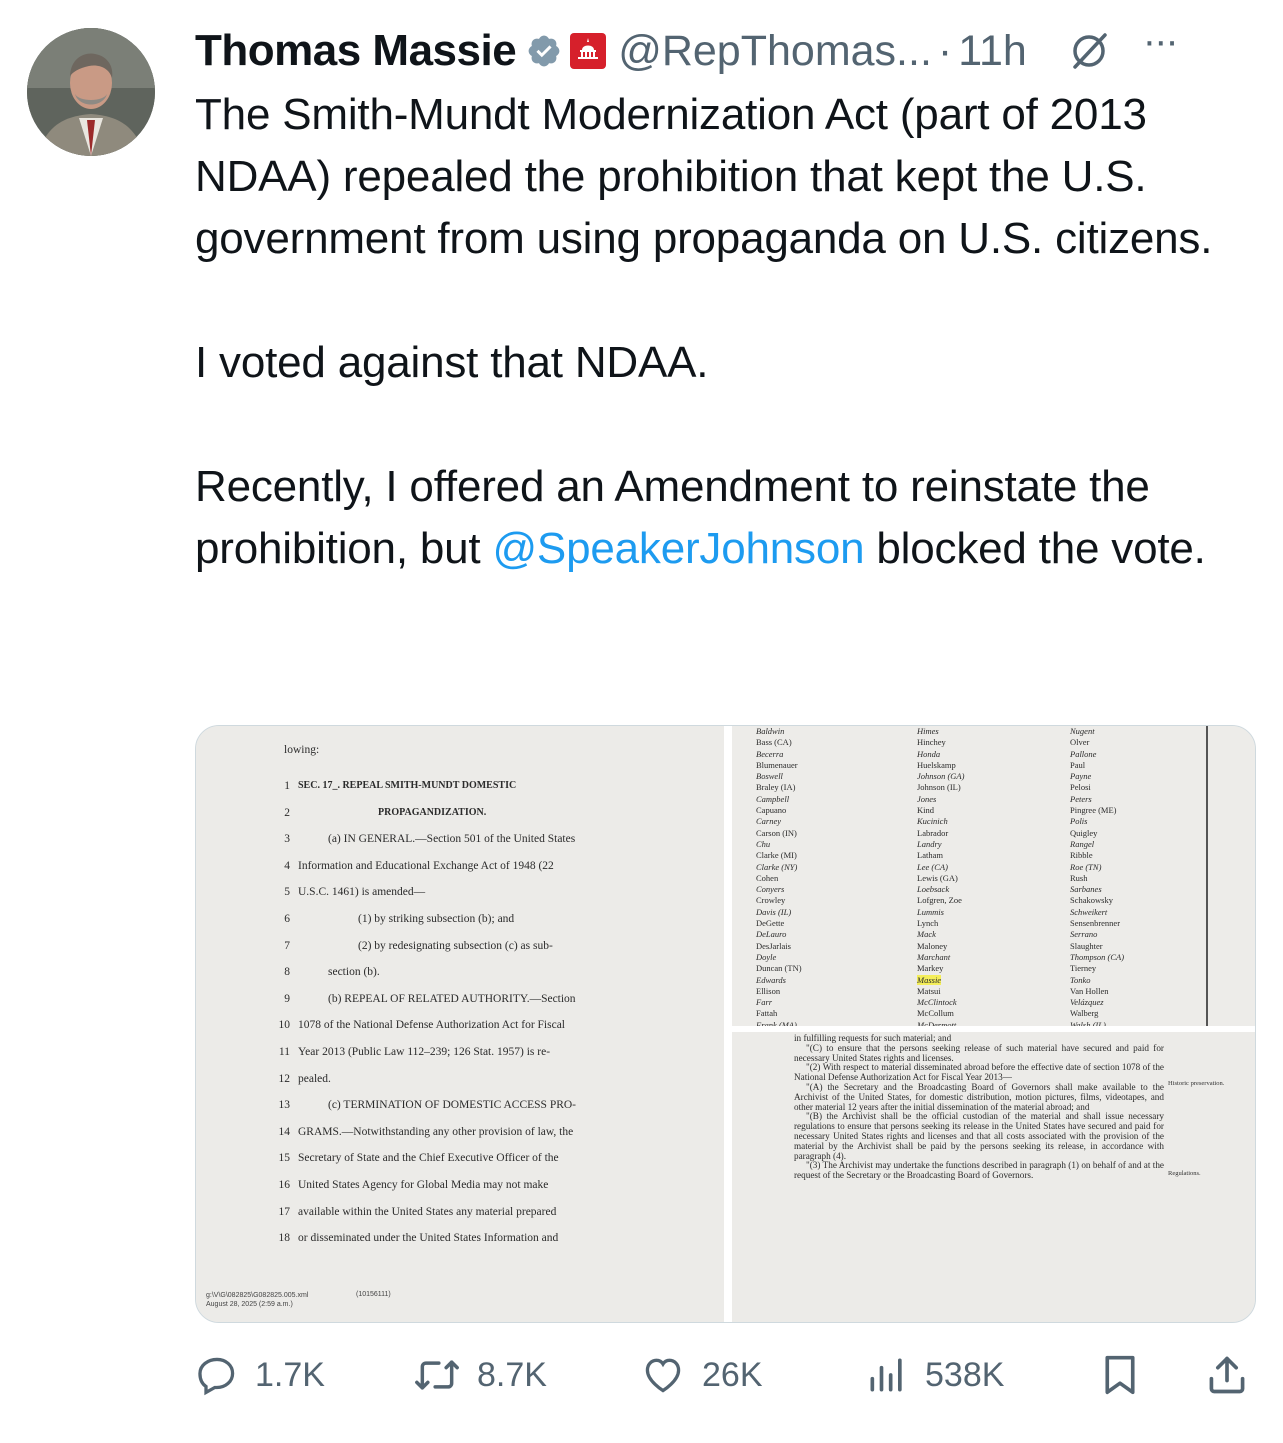  I want to click on tweet-header: Thomas Massie @RepThomas... · 11h ···, so click(730, 49).